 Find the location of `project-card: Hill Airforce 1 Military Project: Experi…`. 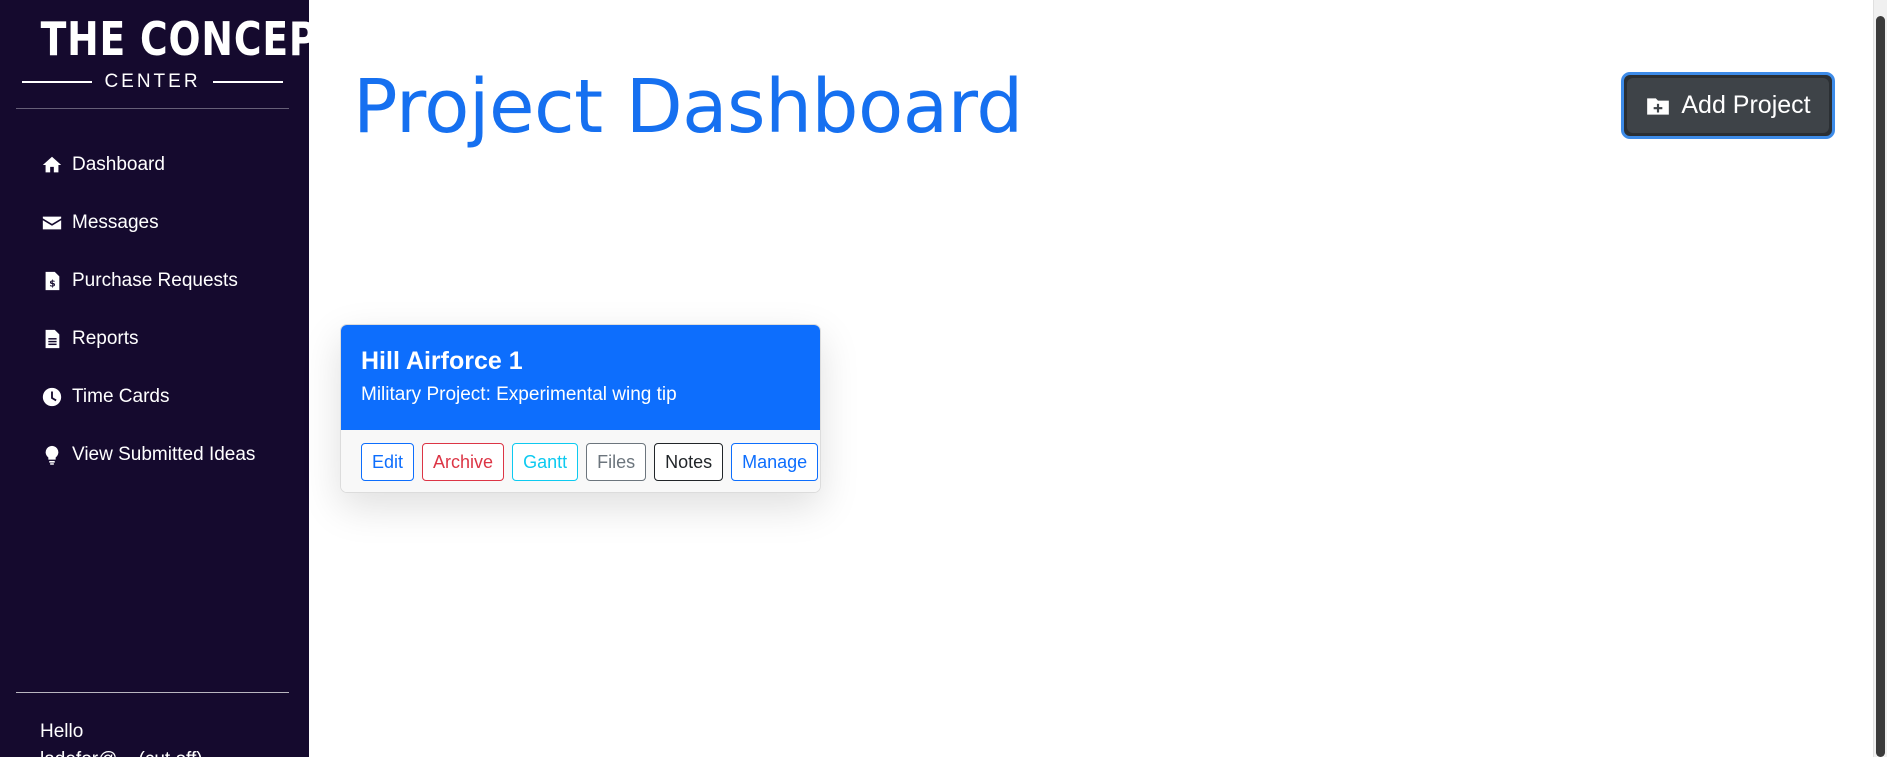

project-card: Hill Airforce 1 Military Project: Experi… is located at coordinates (580, 408).